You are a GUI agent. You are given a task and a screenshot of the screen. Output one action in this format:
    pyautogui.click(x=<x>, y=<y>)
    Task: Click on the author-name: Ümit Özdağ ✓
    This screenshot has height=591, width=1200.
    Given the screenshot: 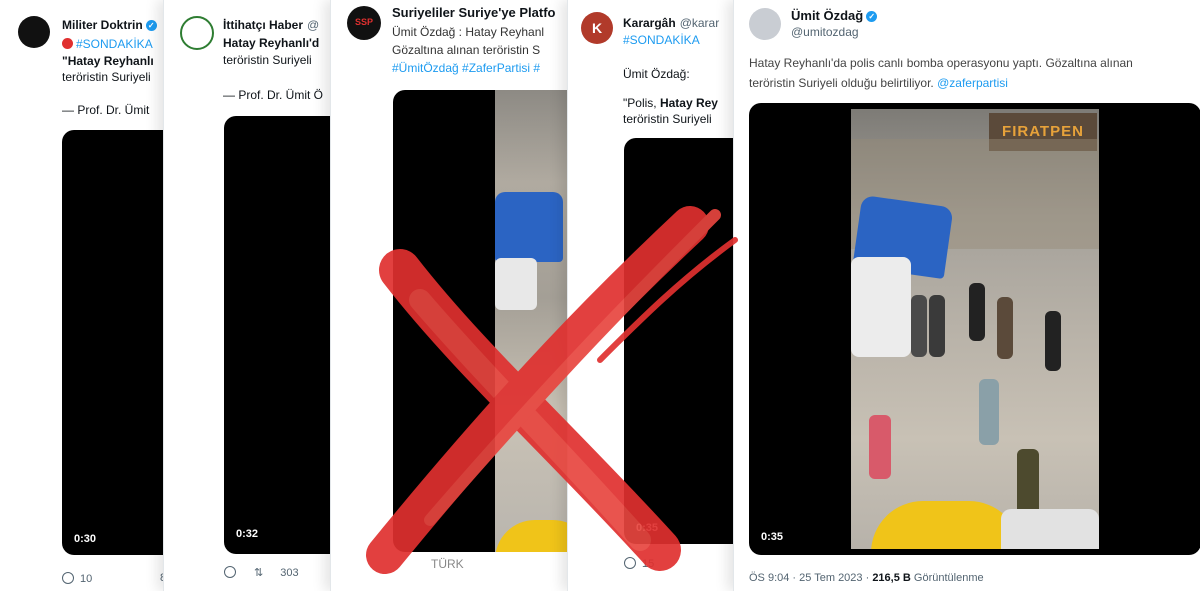 What is the action you would take?
    pyautogui.click(x=834, y=15)
    